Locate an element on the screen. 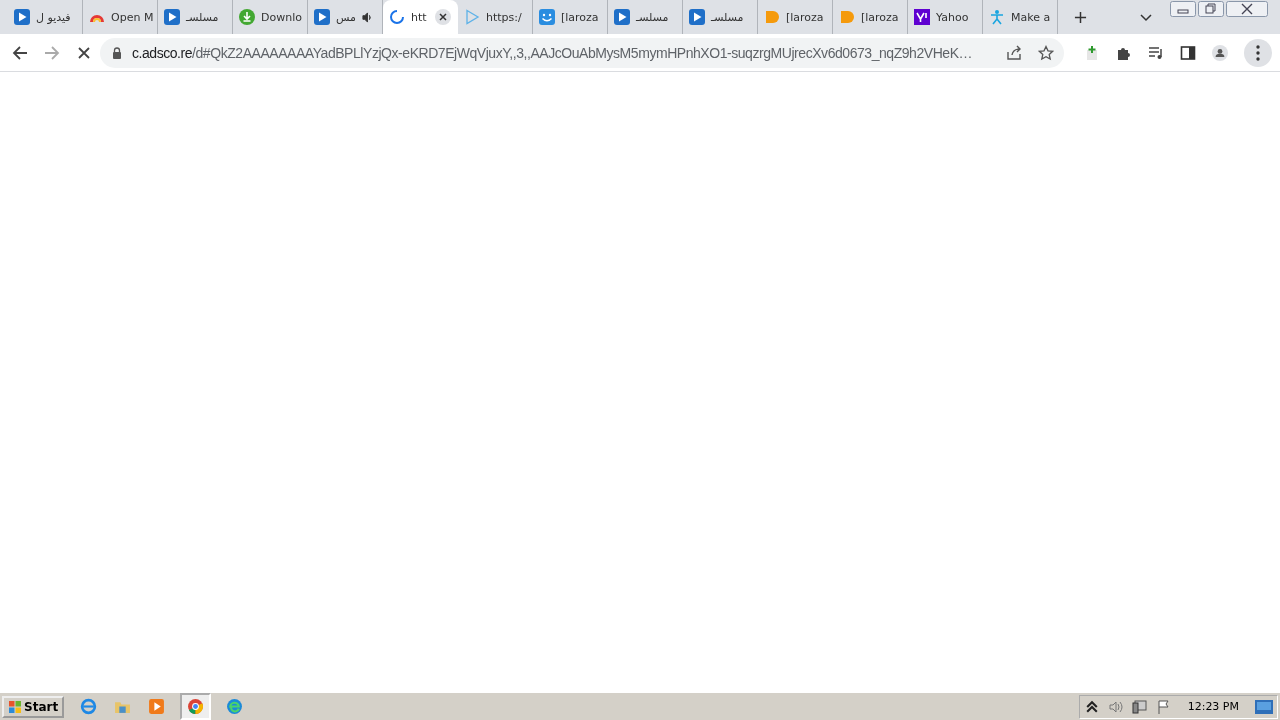  extension-icon is located at coordinates (1092, 52).